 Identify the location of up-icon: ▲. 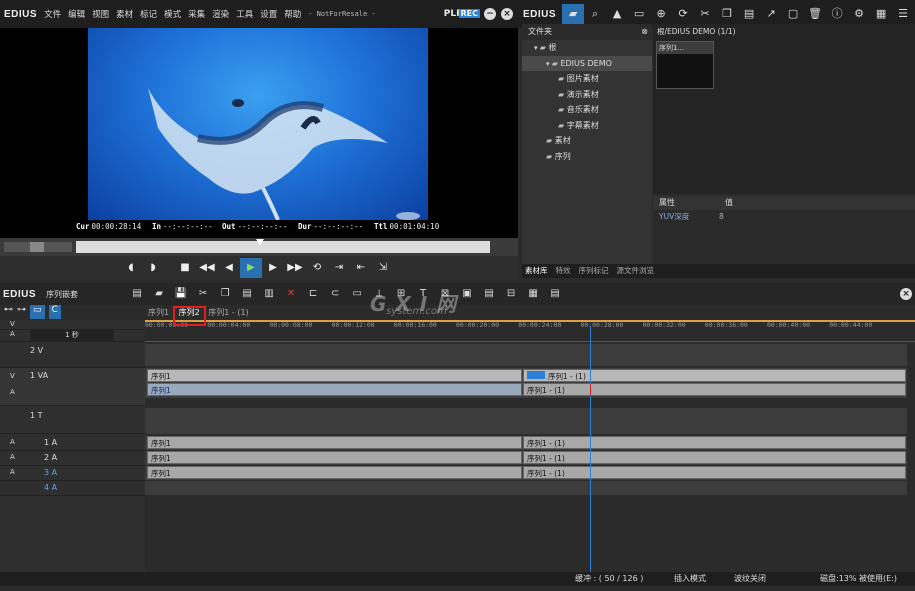
(617, 14).